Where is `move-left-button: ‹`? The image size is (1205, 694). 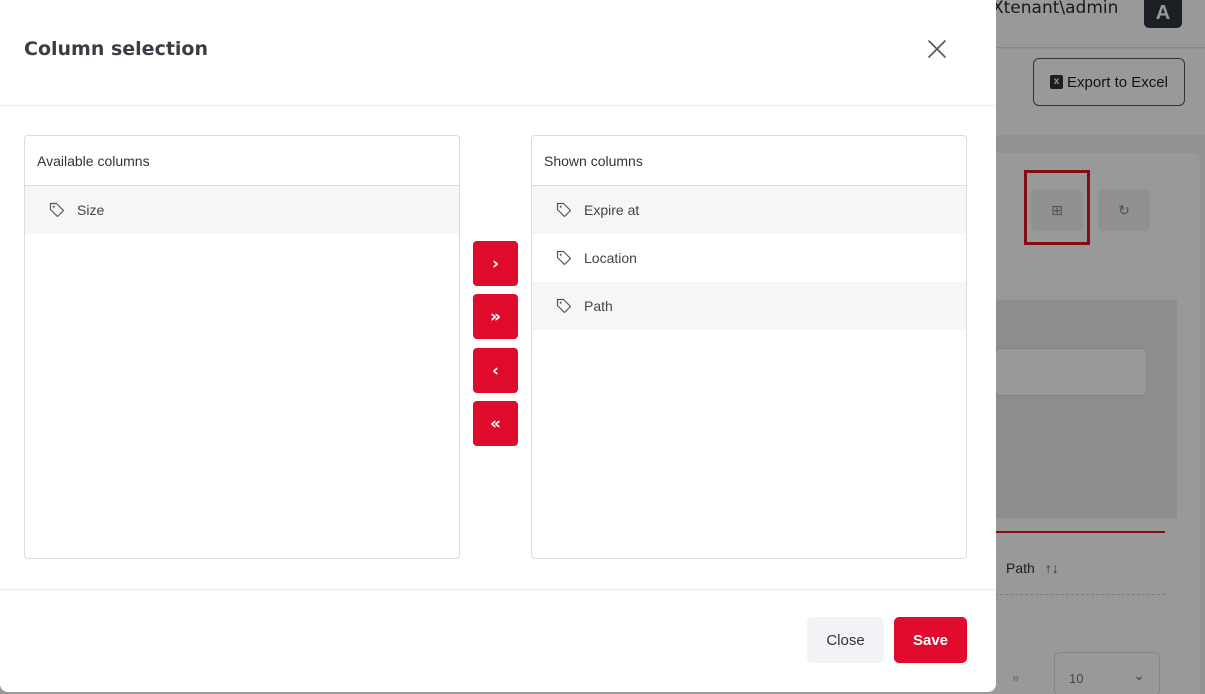 move-left-button: ‹ is located at coordinates (495, 370).